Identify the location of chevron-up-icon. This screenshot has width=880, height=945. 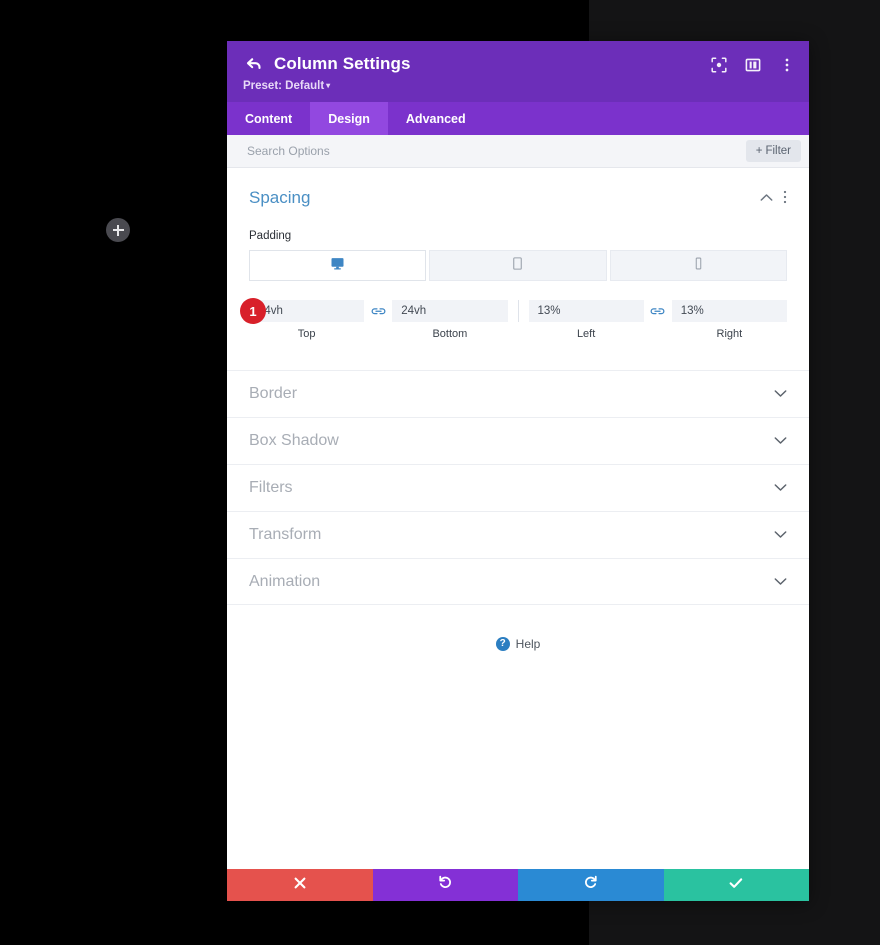
(766, 198).